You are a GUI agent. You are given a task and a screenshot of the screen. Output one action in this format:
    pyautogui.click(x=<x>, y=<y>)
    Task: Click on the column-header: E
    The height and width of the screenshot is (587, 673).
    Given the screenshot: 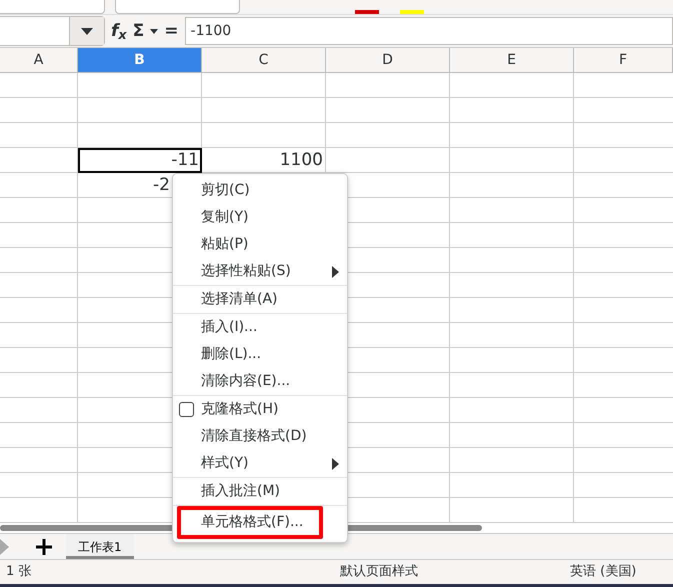 What is the action you would take?
    pyautogui.click(x=512, y=60)
    